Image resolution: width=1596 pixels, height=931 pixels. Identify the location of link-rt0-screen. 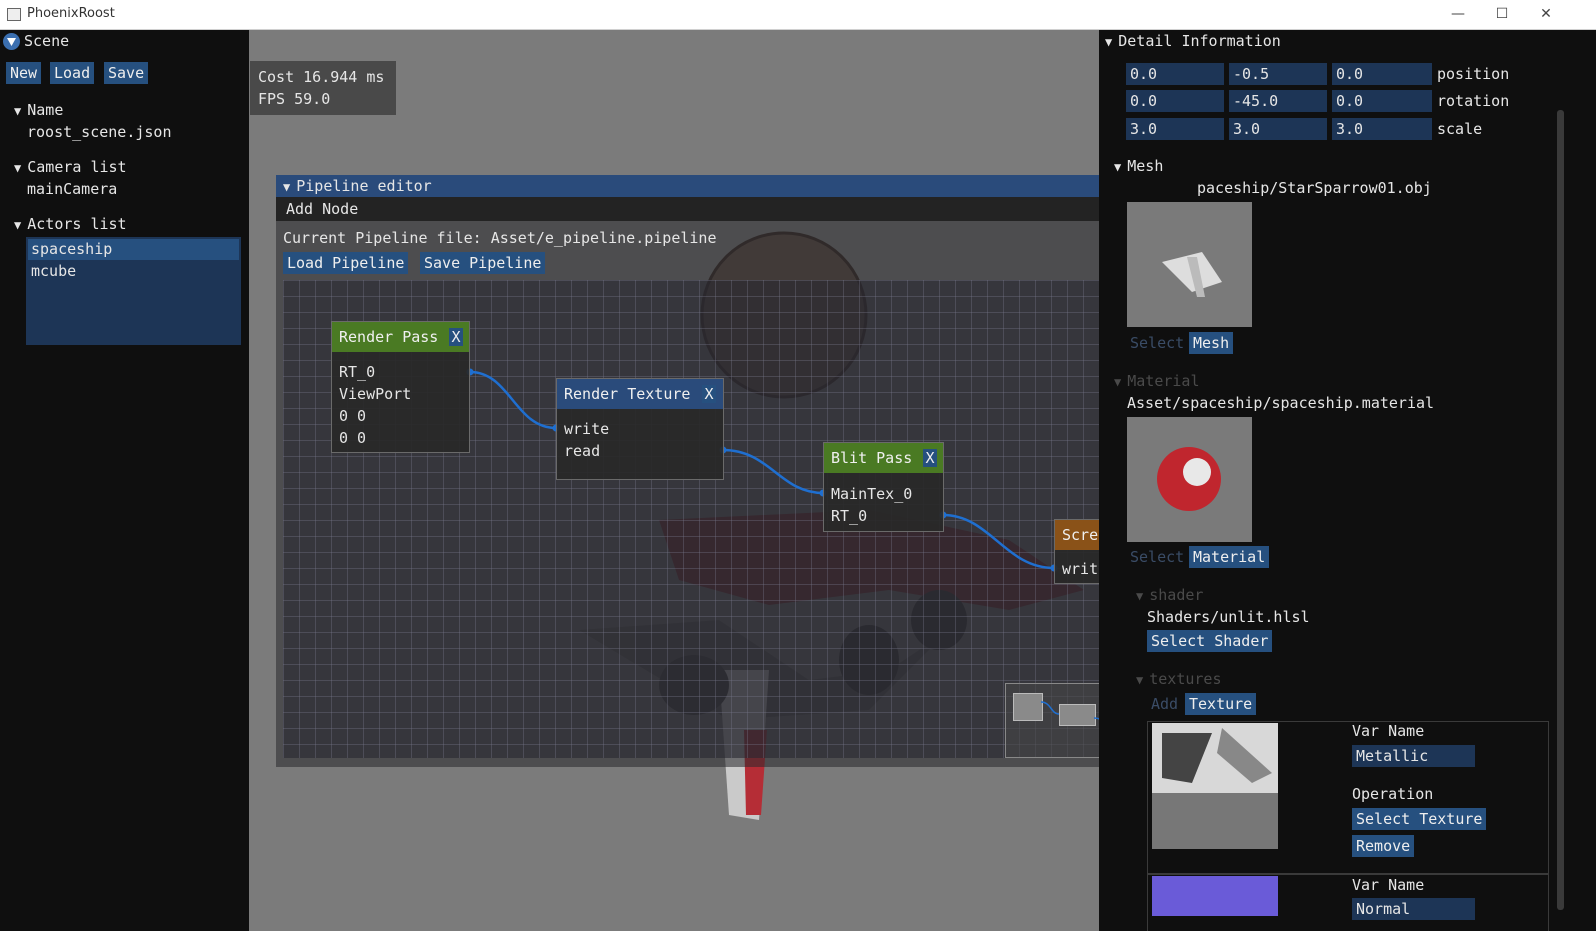
(998, 541).